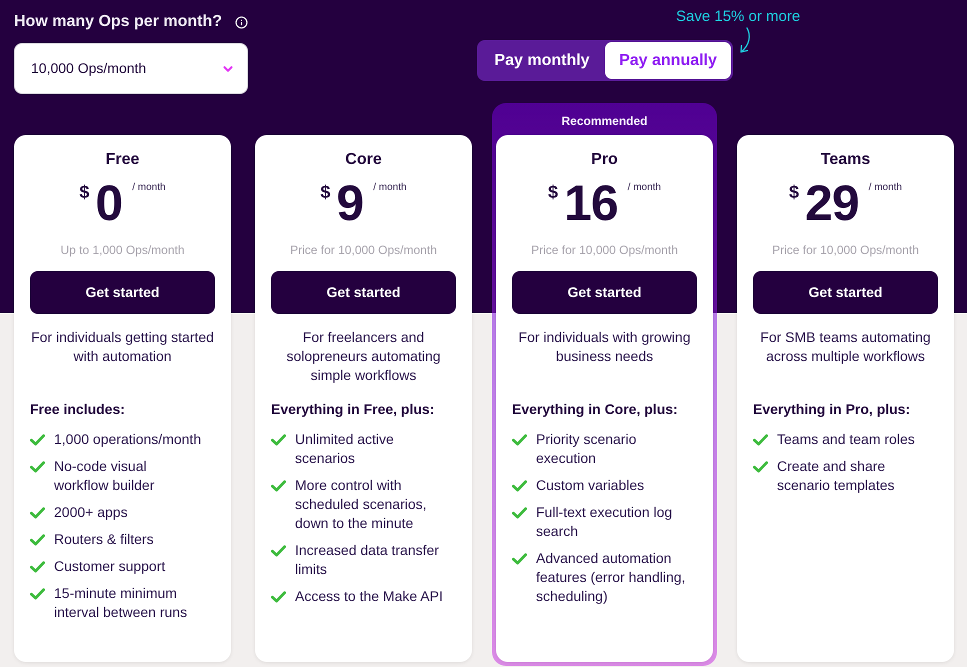  I want to click on plan-description: For SMB teams automating across multiple workflows, so click(845, 347).